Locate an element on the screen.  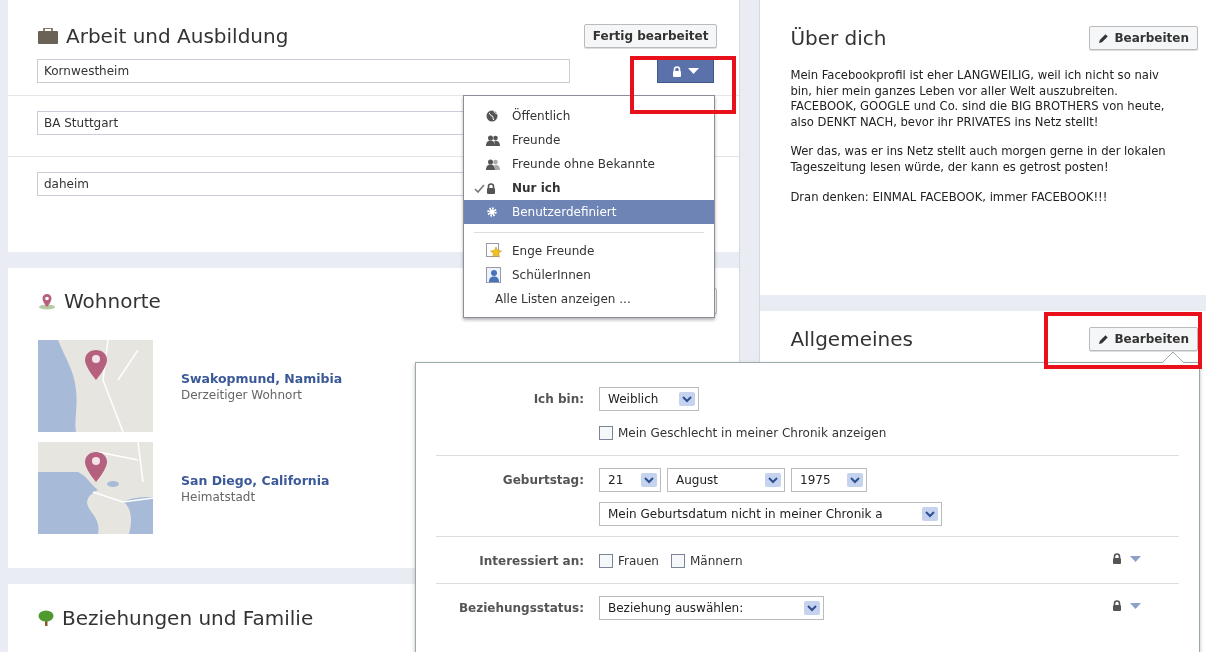
checkbox-label: Frauen is located at coordinates (638, 561).